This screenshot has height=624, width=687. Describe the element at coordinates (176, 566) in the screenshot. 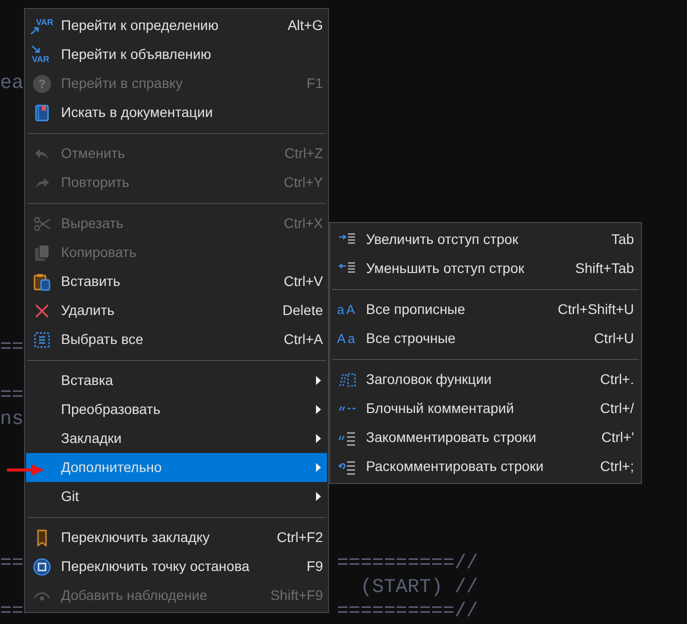

I see `menu-item: Переключить точку останова F9` at that location.